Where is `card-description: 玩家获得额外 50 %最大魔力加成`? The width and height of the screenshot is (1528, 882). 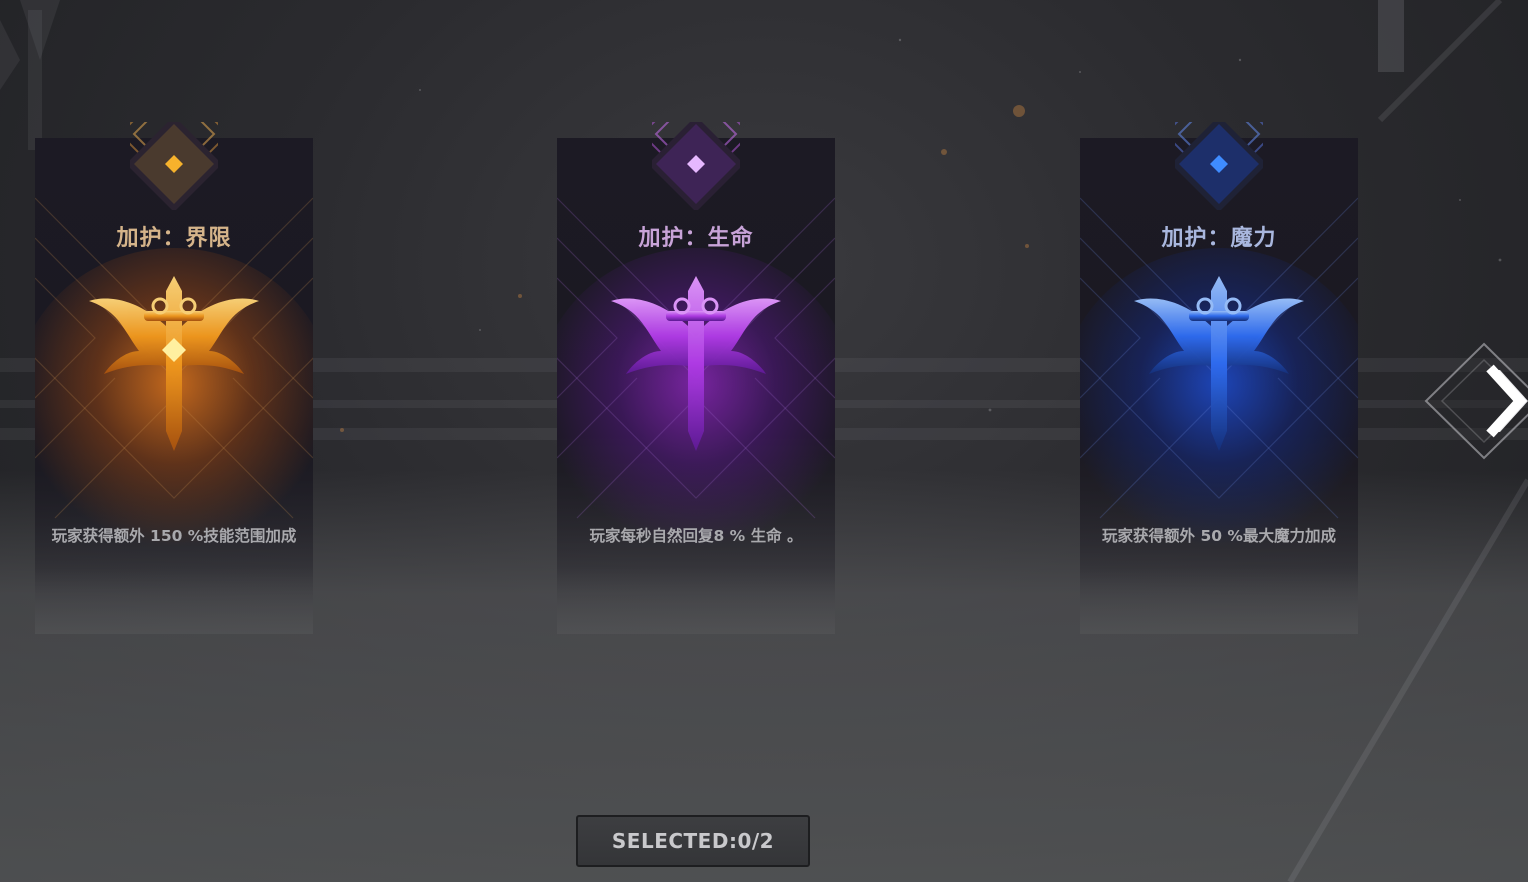 card-description: 玩家获得额外 50 %最大魔力加成 is located at coordinates (1219, 536).